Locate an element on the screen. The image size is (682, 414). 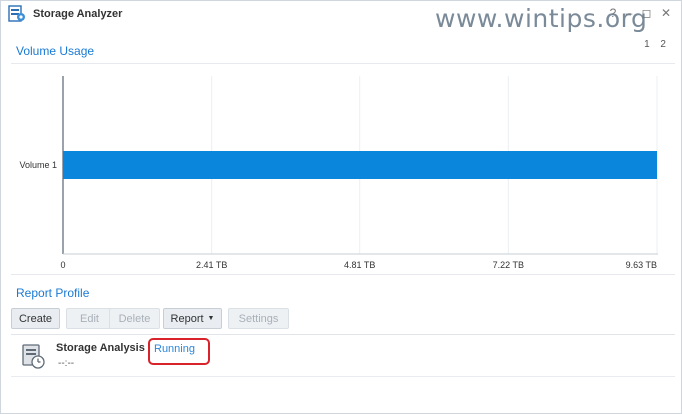
x-tick-label: 7.22 TB is located at coordinates (508, 265).